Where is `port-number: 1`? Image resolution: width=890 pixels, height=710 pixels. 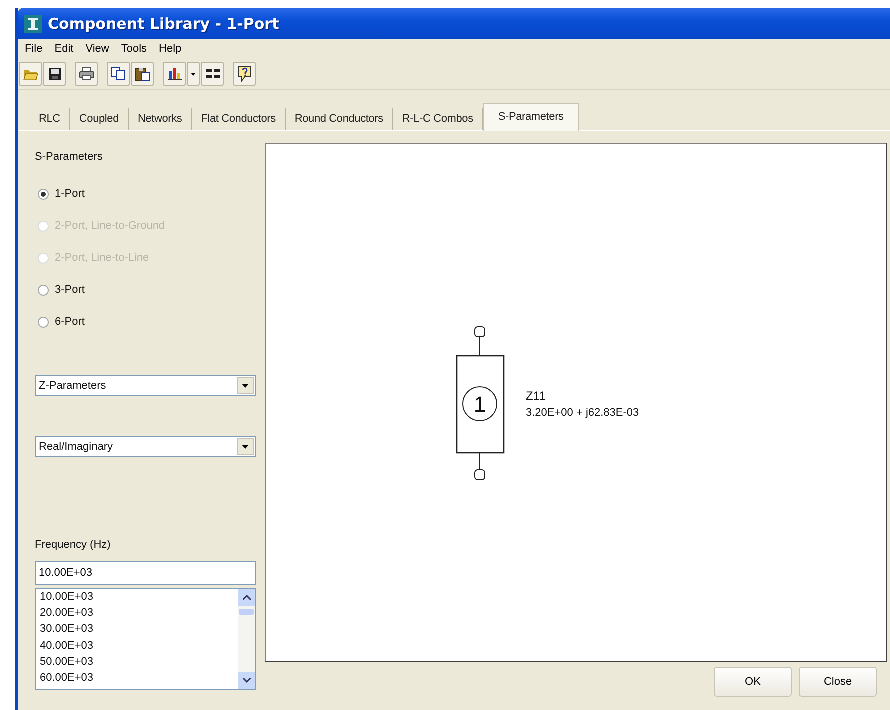 port-number: 1 is located at coordinates (480, 404).